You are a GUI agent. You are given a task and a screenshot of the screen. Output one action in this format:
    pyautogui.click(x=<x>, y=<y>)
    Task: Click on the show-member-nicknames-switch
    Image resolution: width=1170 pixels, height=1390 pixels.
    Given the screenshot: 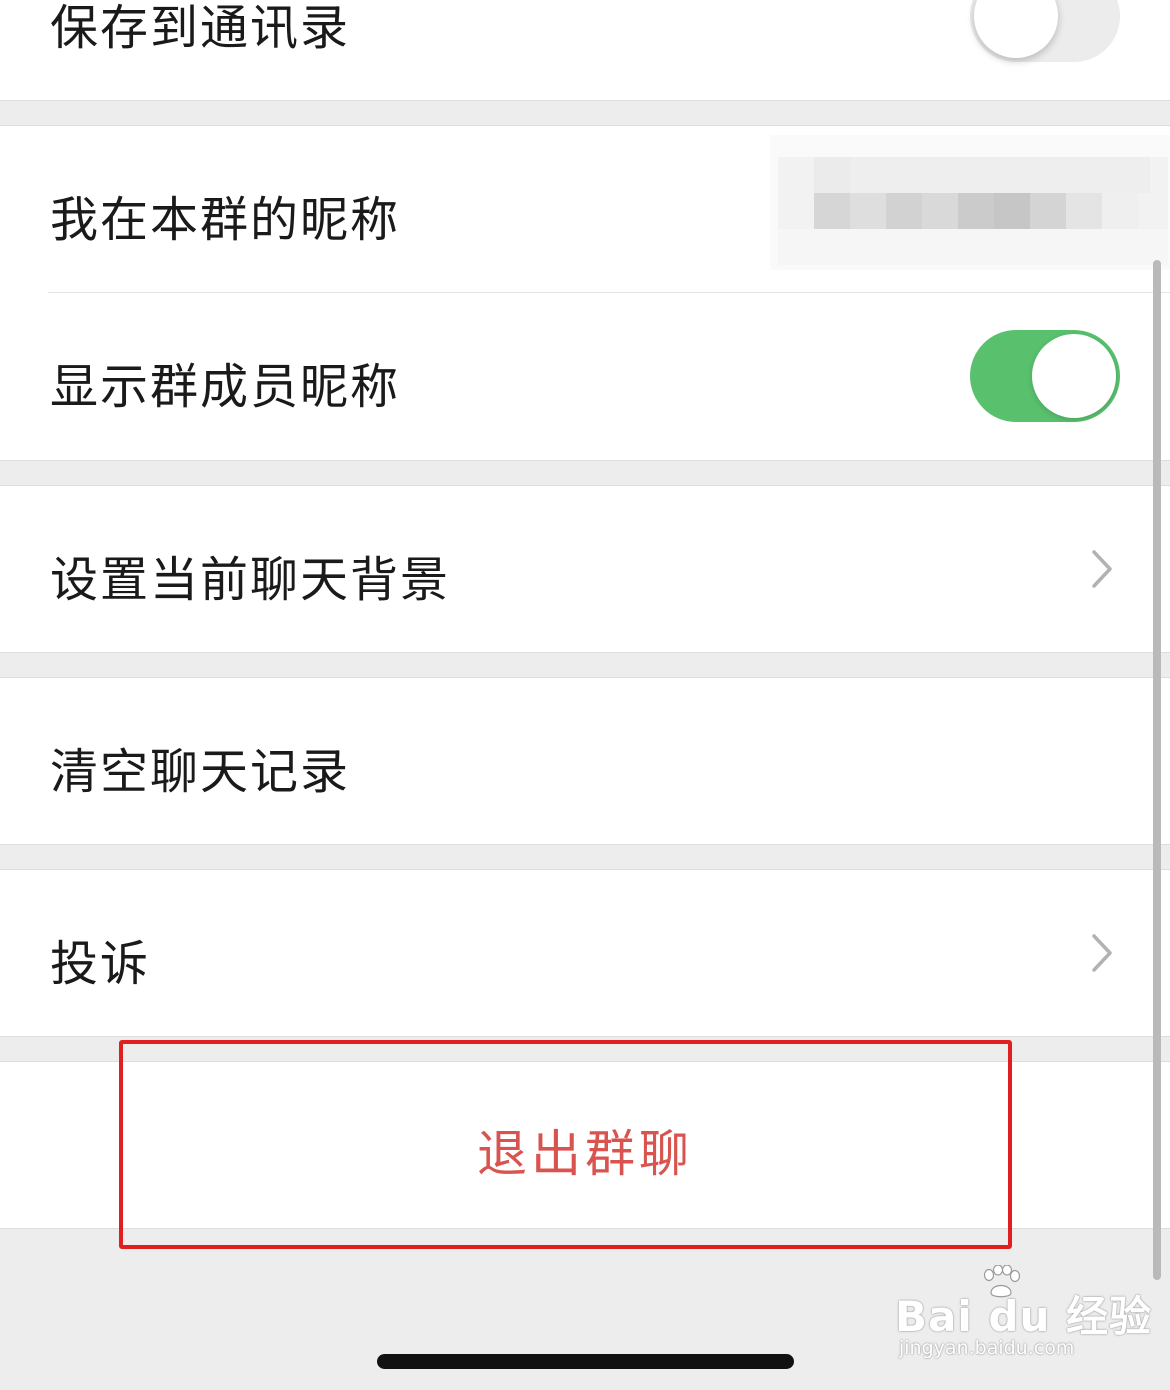 What is the action you would take?
    pyautogui.click(x=1045, y=376)
    